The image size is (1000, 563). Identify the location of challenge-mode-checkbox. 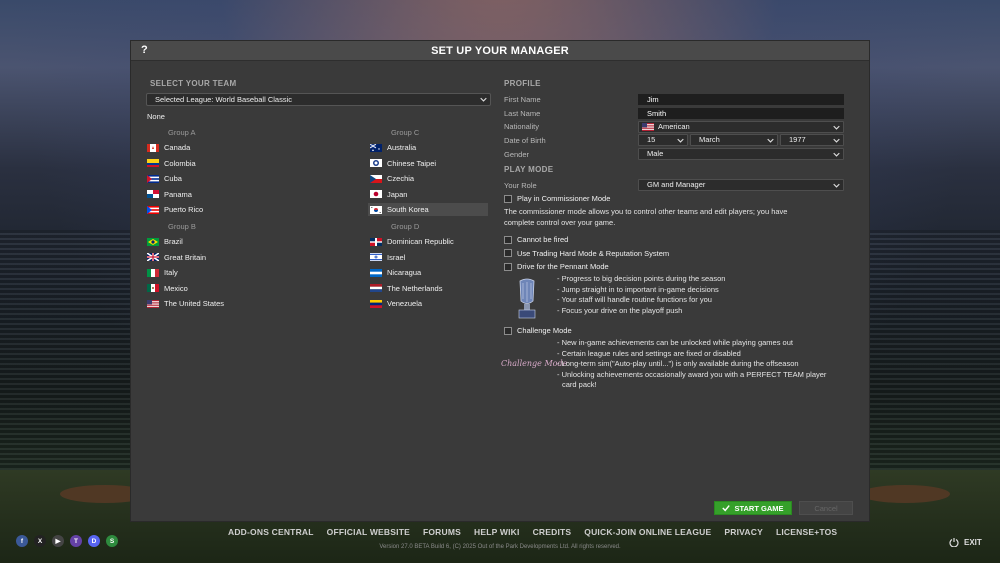
(508, 330).